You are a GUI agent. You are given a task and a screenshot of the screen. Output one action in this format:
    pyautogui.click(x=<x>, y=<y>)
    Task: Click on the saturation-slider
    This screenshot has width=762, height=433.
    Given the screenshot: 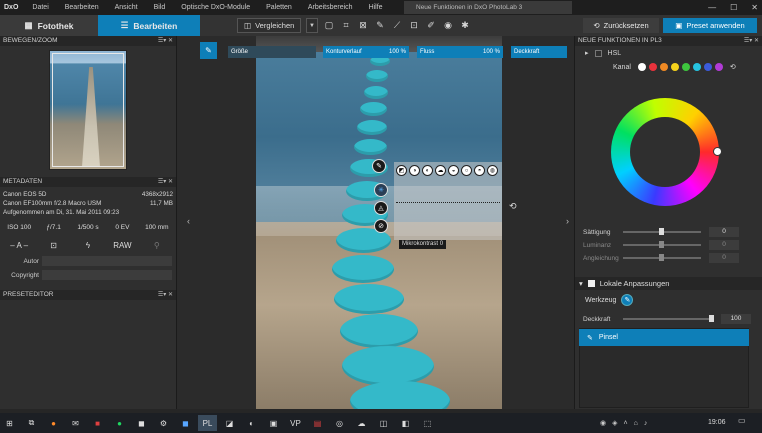 What is the action you would take?
    pyautogui.click(x=662, y=231)
    